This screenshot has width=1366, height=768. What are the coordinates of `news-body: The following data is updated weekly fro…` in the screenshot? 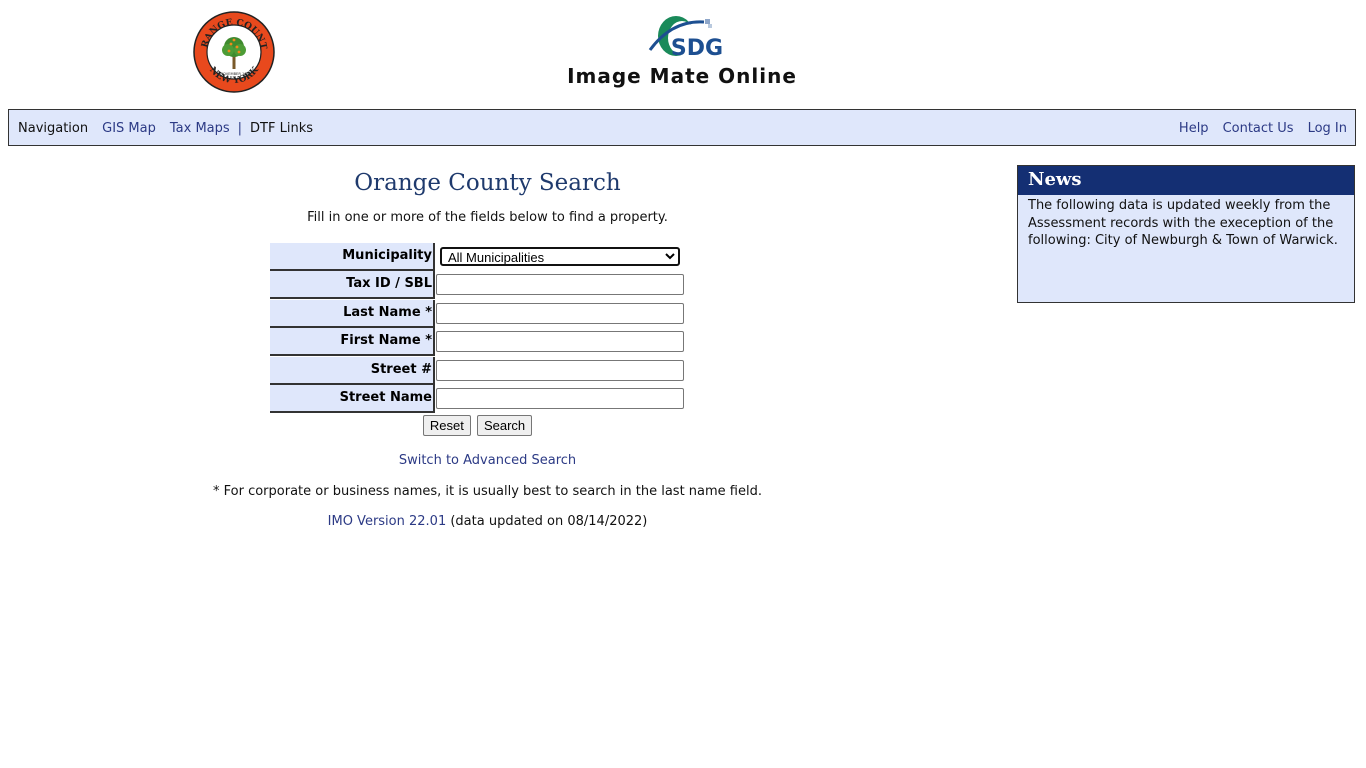 It's located at (1183, 223).